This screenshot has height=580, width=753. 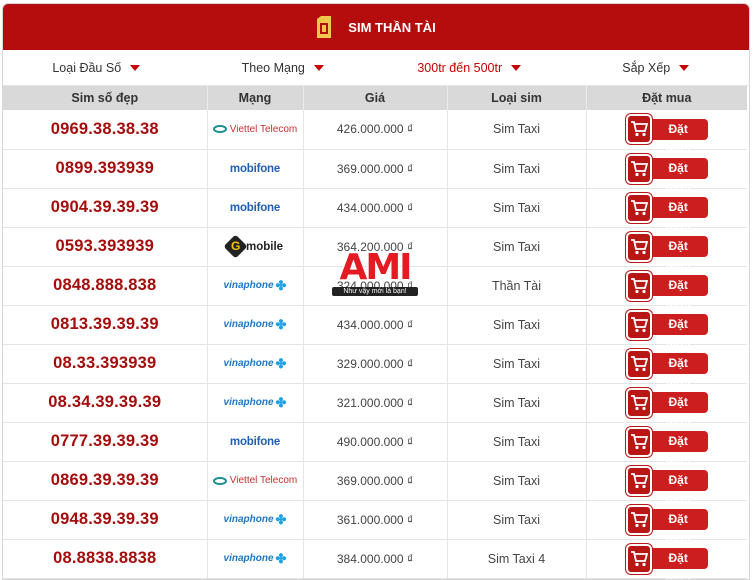 What do you see at coordinates (375, 403) in the screenshot?
I see `cell-price: 321.000.000 ₫` at bounding box center [375, 403].